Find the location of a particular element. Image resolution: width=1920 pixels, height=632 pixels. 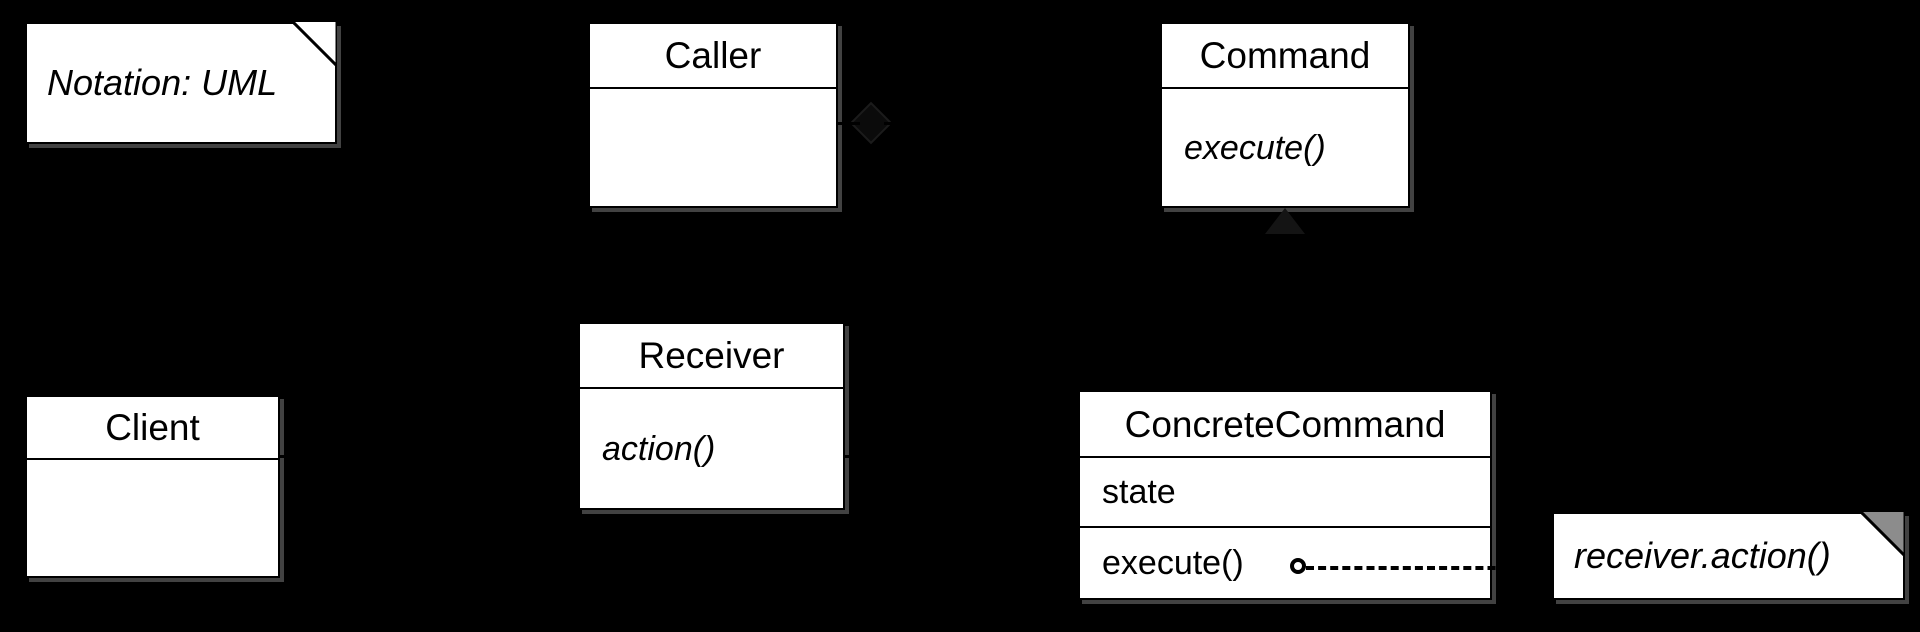

class-client: Client is located at coordinates (152, 486).